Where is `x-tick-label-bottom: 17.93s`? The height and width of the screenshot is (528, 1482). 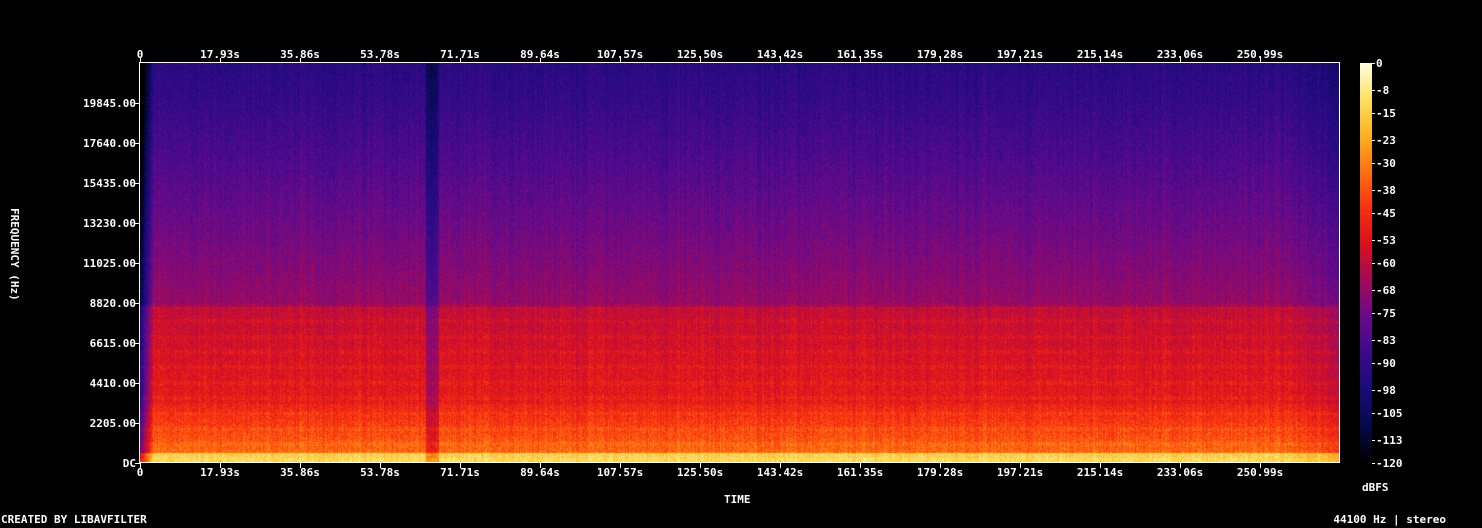 x-tick-label-bottom: 17.93s is located at coordinates (220, 472).